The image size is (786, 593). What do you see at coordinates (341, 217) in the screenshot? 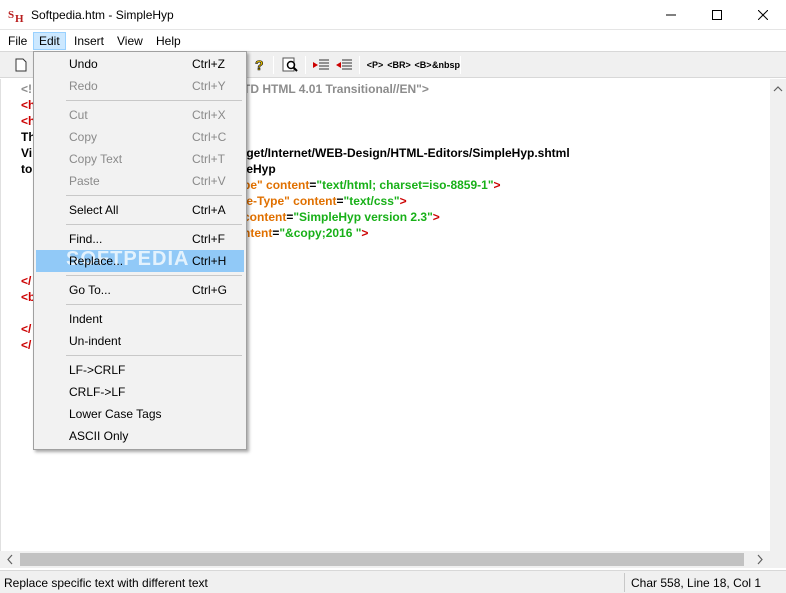
I see `code-line: content="SimpleHyp version 2.3">` at bounding box center [341, 217].